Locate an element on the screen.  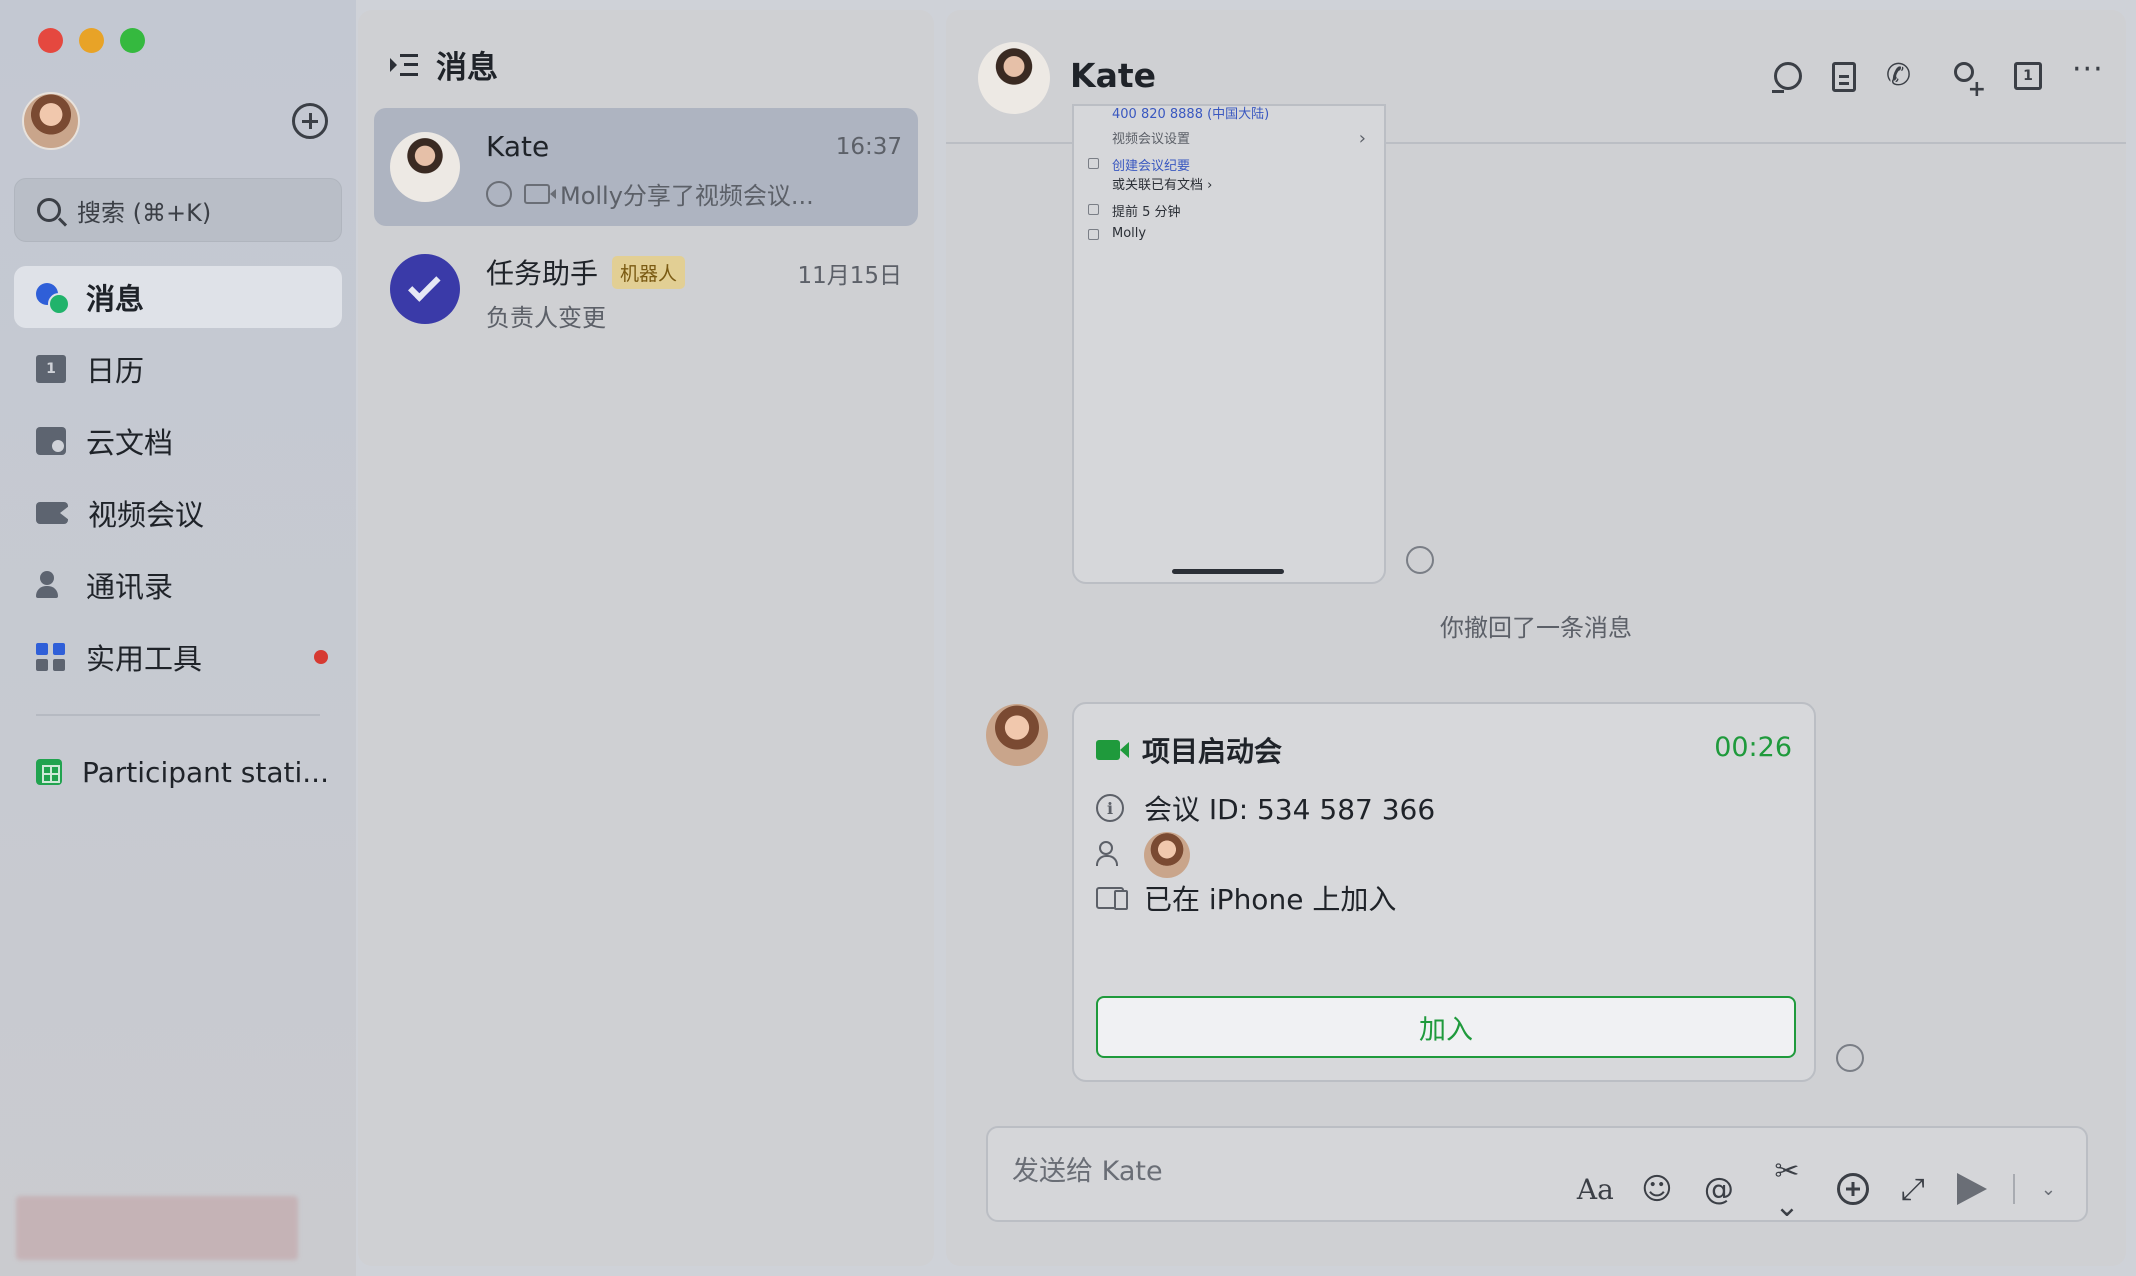
devices-icon is located at coordinates (1112, 898).